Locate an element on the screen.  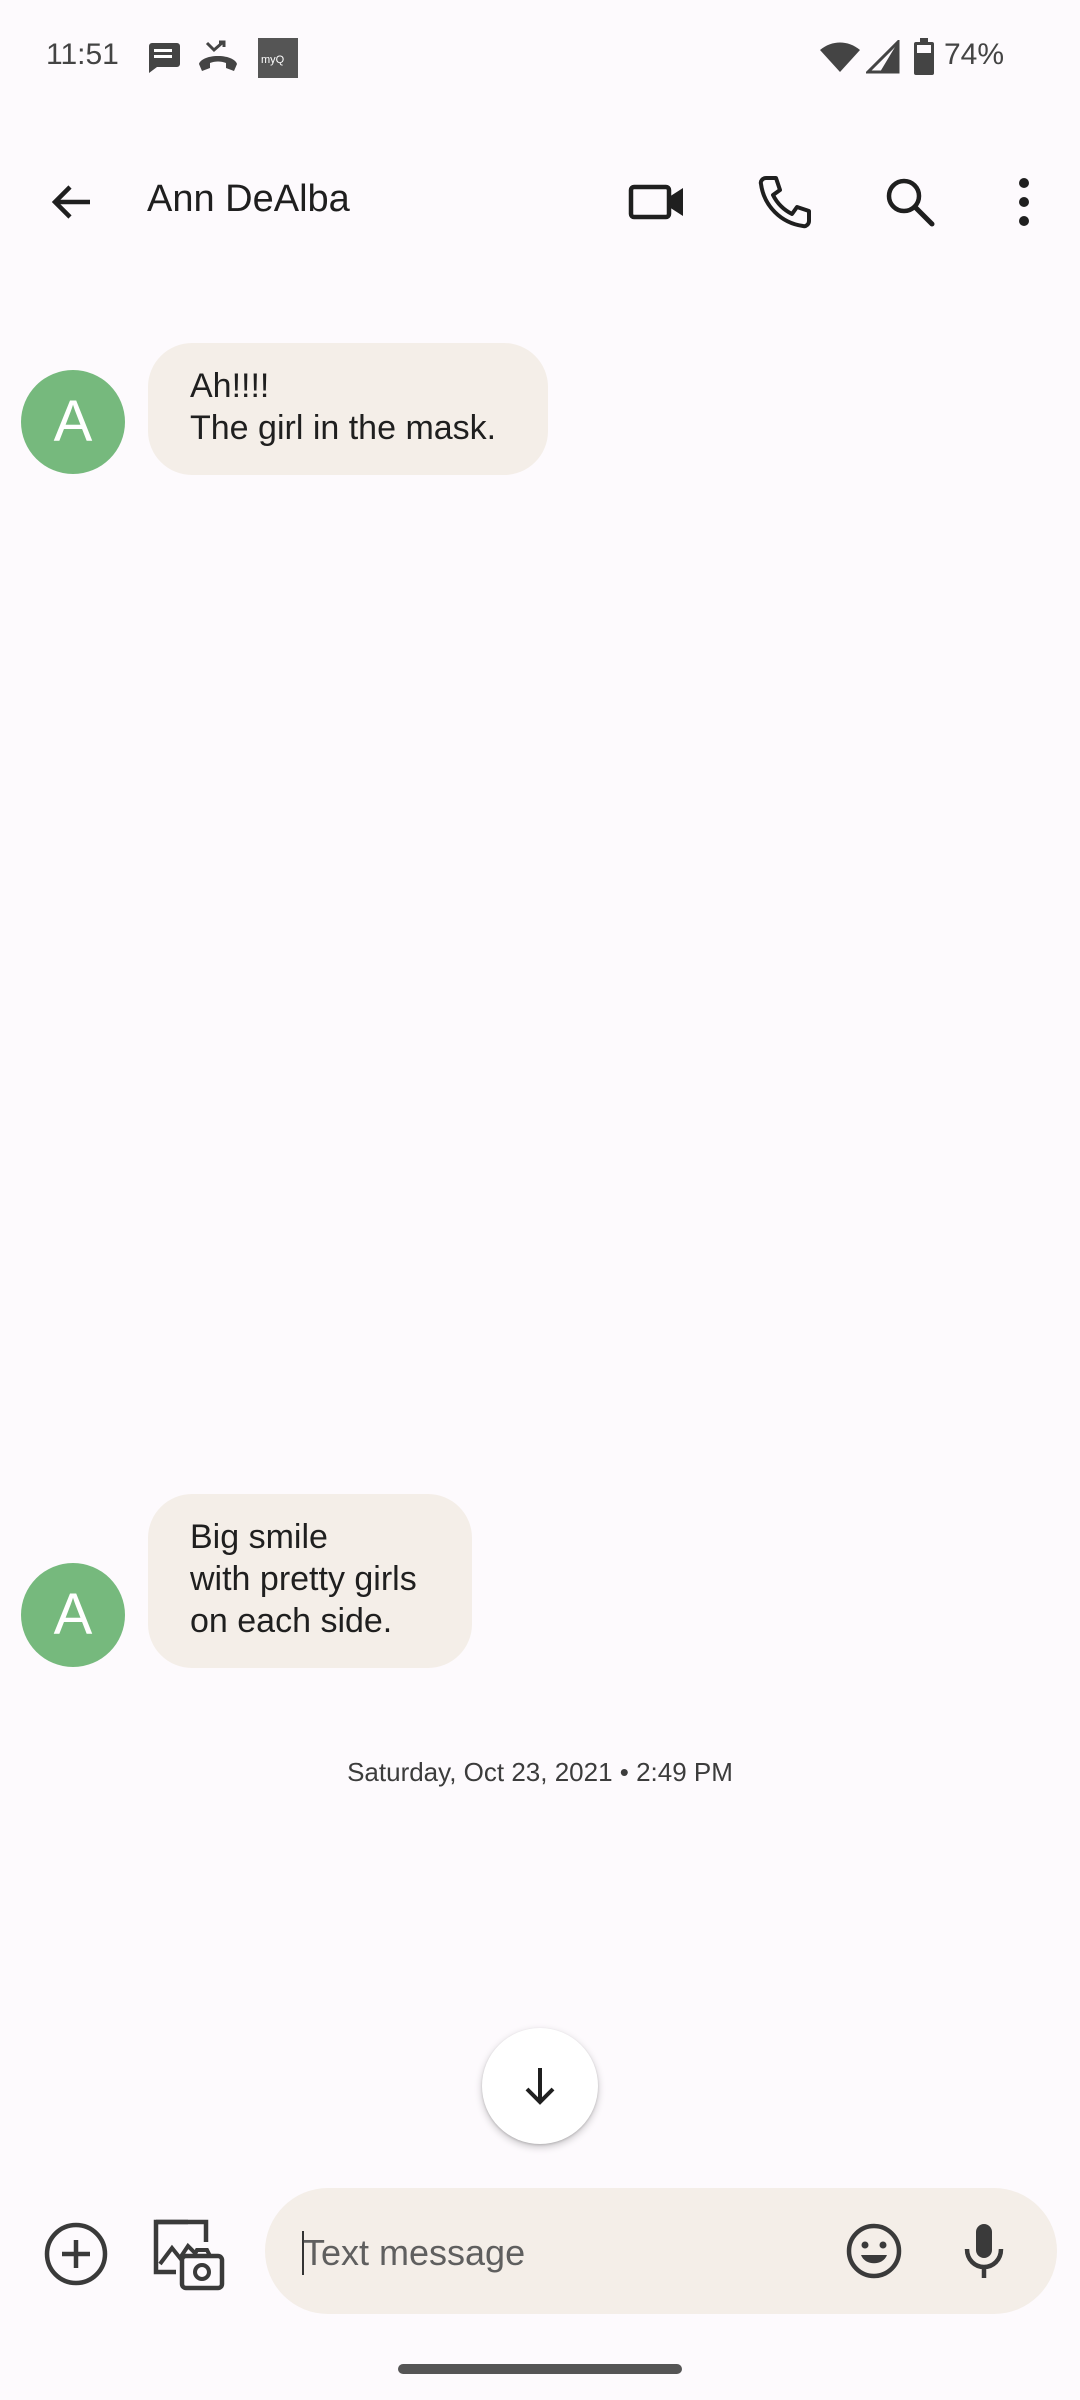
home-gesture-bar is located at coordinates (540, 2369).